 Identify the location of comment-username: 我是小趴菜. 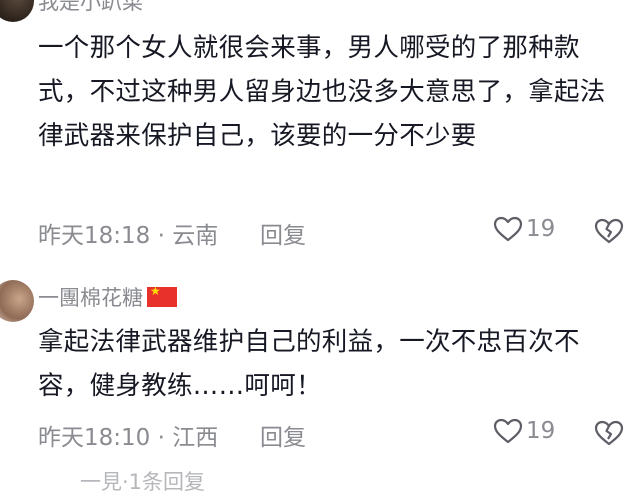
(90, 8).